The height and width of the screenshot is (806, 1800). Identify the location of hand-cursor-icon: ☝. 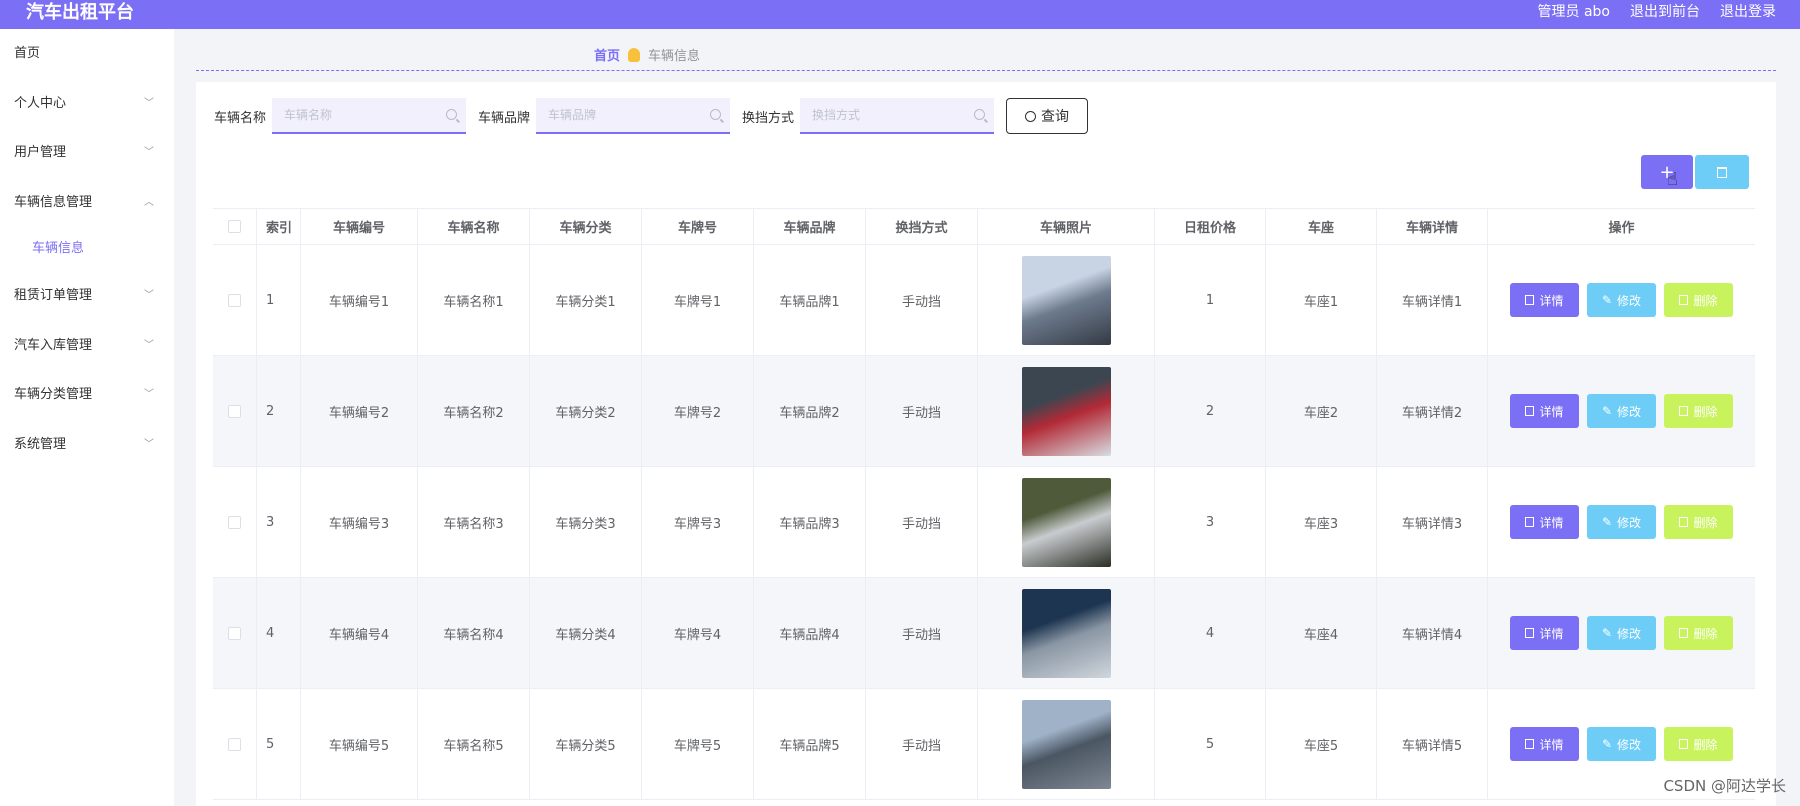
(1672, 179).